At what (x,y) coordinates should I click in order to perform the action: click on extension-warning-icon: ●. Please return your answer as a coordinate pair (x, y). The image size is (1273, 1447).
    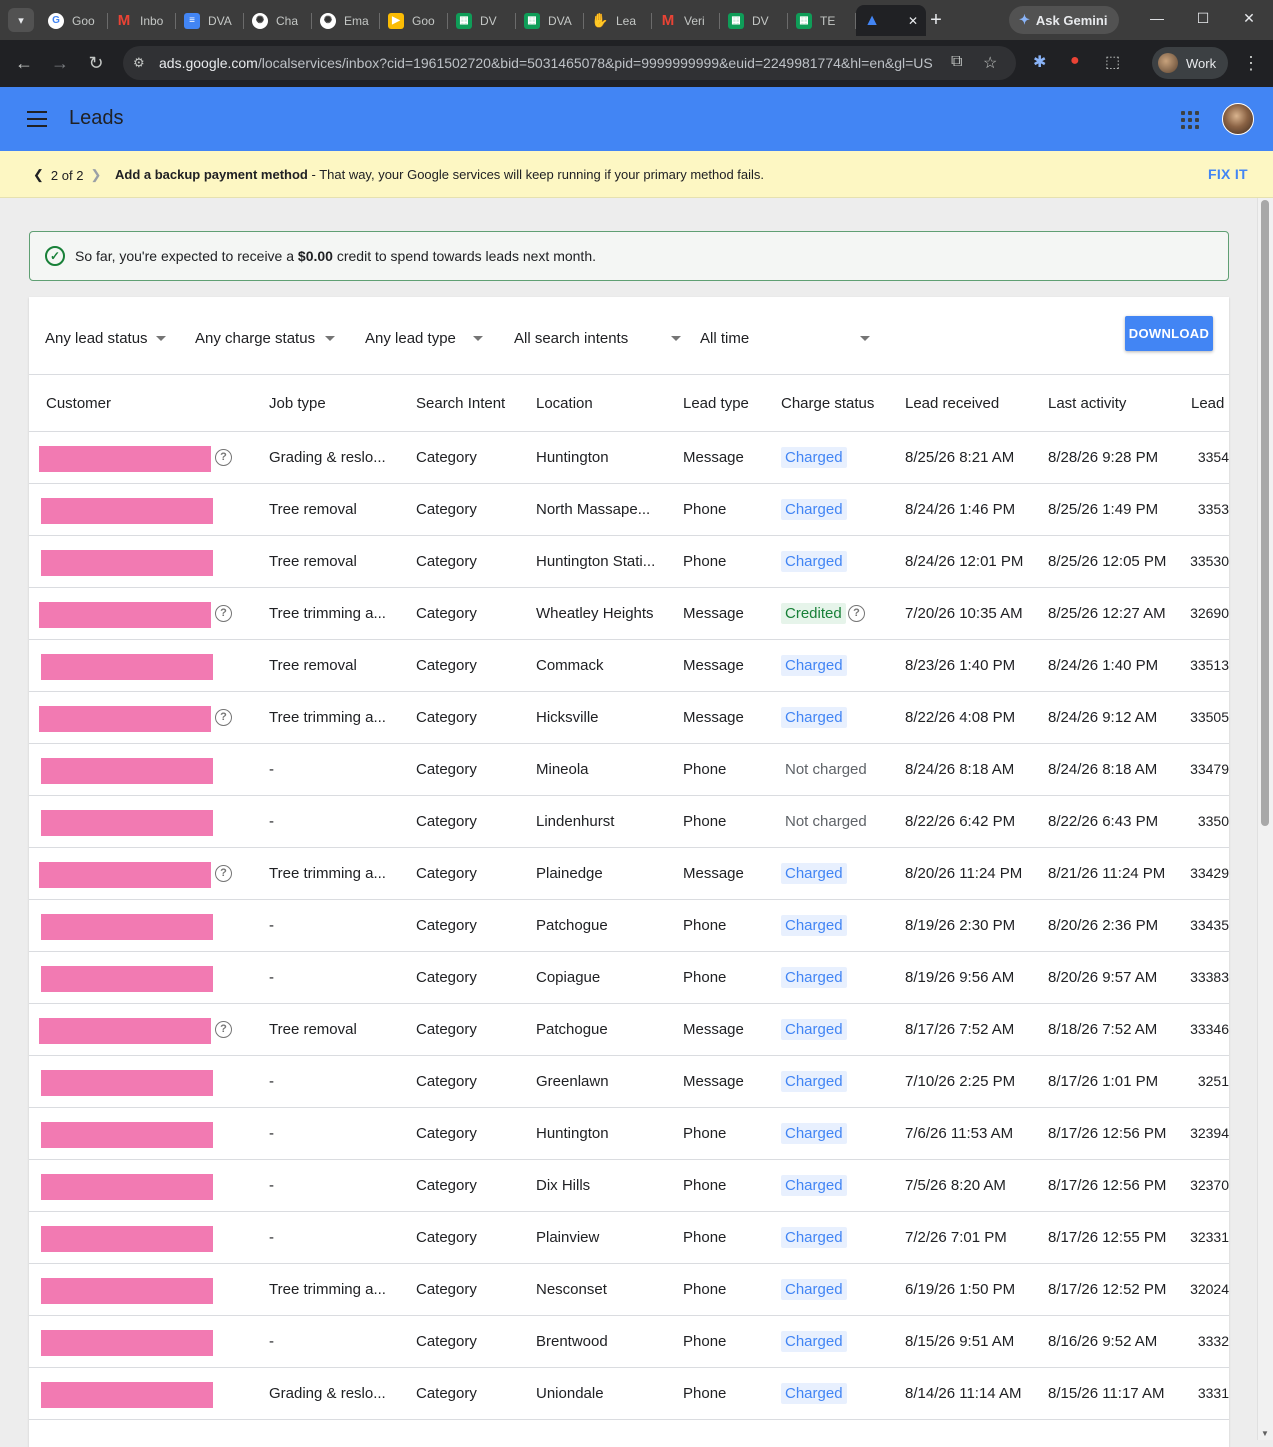
    Looking at the image, I should click on (1075, 61).